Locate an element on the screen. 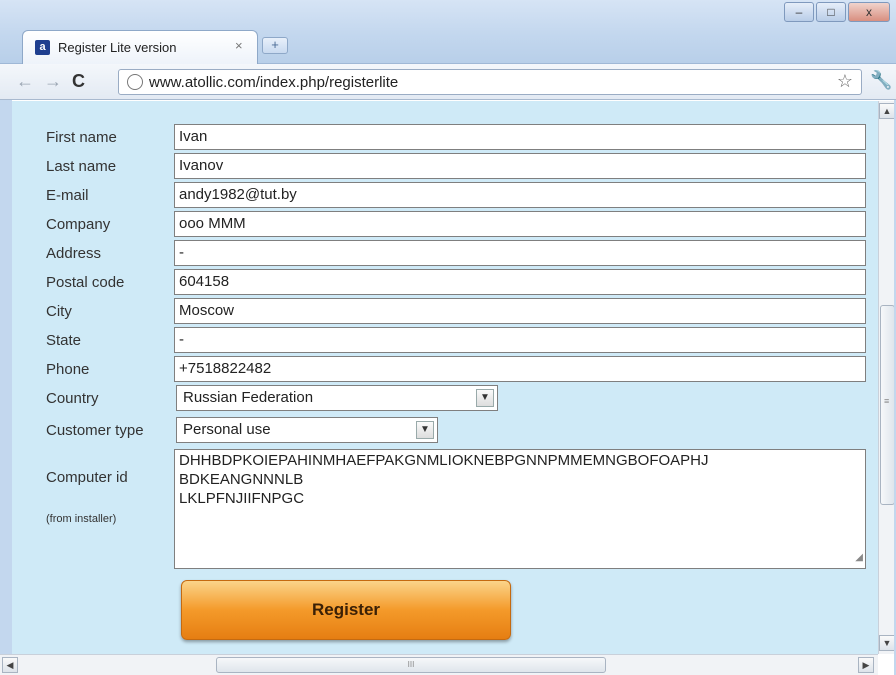 The height and width of the screenshot is (675, 896). vertical-scroll-thumb: ≡ is located at coordinates (887, 405).